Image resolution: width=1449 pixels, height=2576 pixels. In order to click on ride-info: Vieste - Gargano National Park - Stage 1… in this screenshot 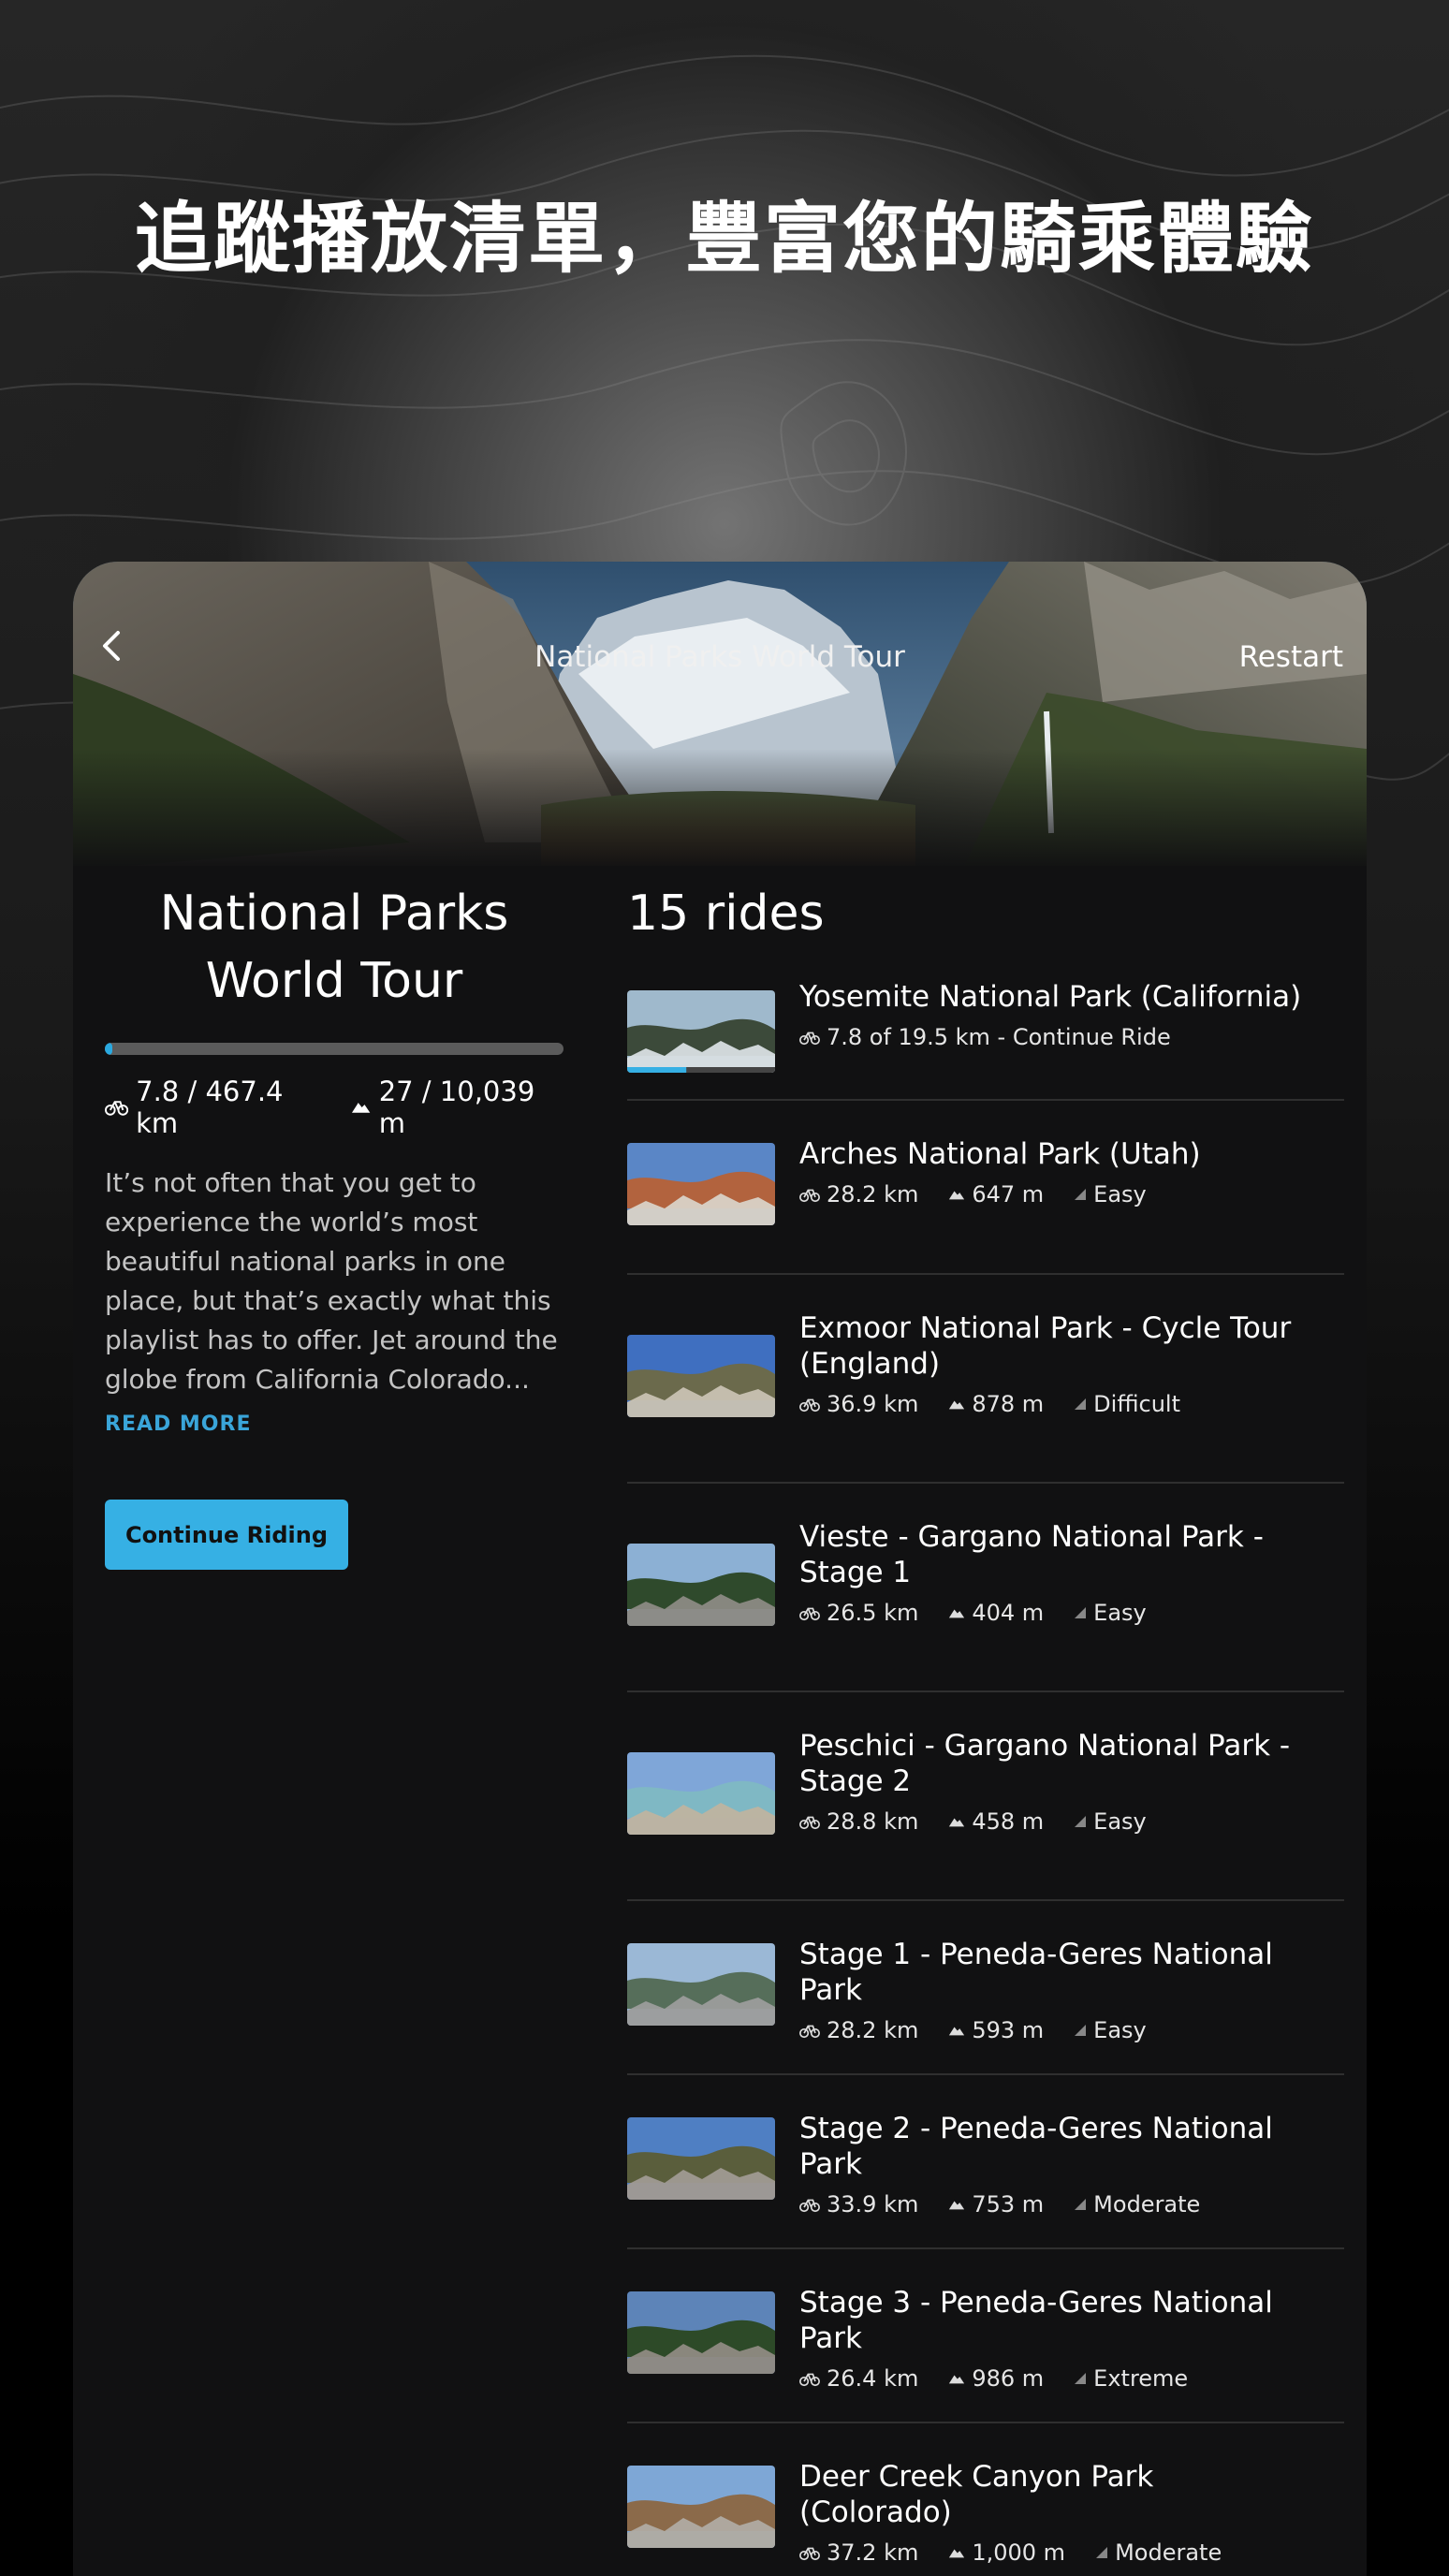, I will do `click(1053, 1572)`.